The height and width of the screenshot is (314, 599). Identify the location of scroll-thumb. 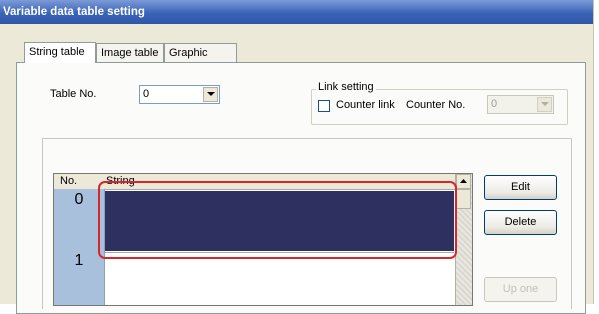
(463, 199).